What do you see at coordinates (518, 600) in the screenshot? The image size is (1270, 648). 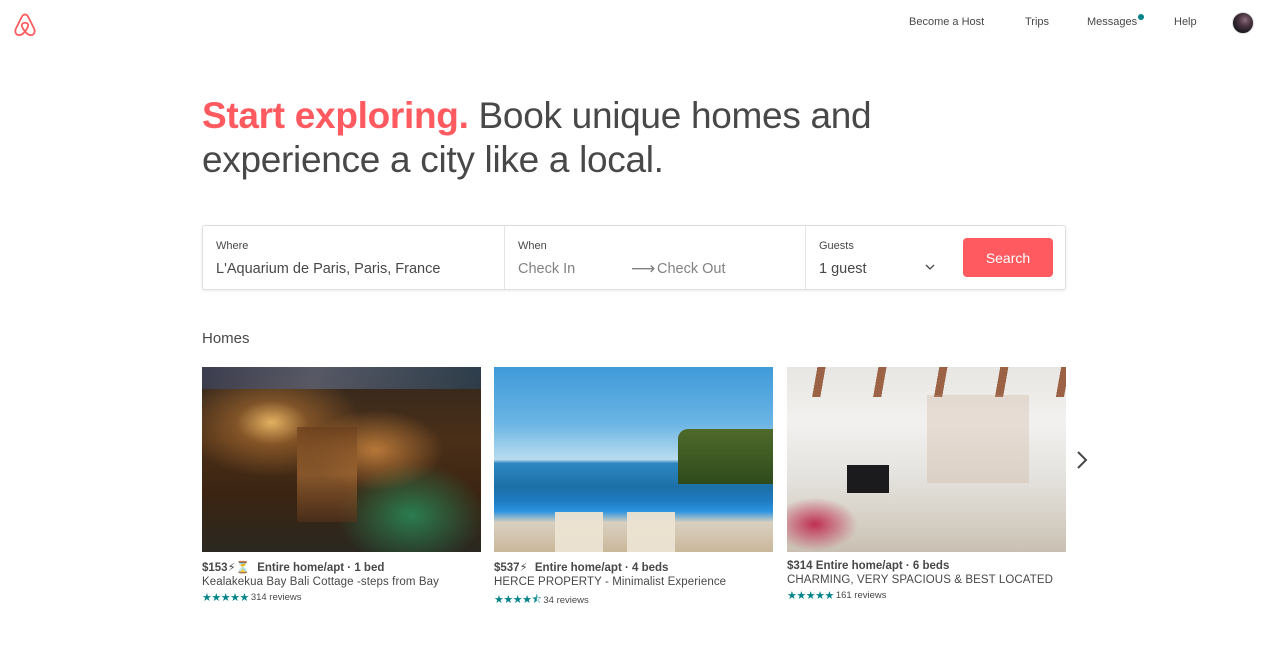 I see `star-rating-icon: ★★★★⯪` at bounding box center [518, 600].